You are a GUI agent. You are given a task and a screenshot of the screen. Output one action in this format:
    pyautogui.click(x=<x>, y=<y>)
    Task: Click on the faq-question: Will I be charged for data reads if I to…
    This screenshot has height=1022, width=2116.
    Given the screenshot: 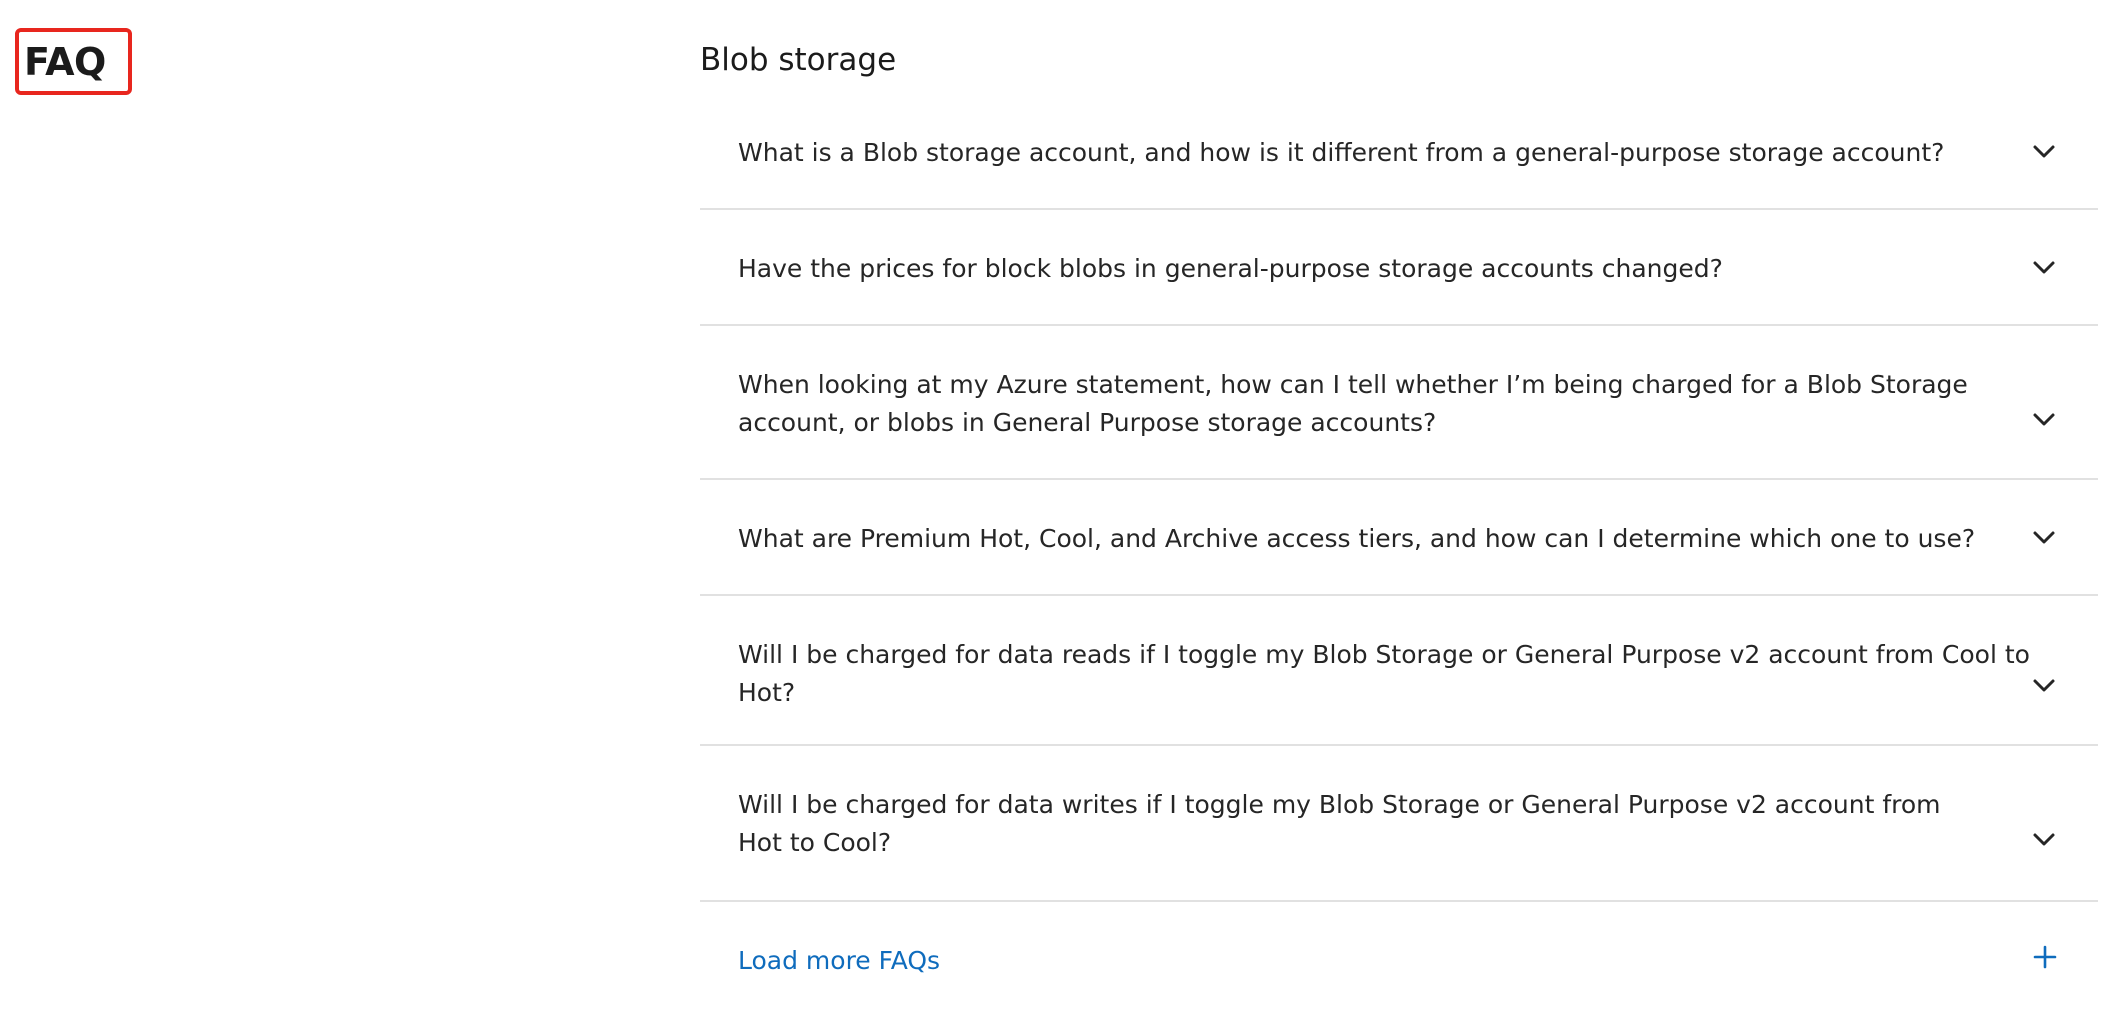 What is the action you would take?
    pyautogui.click(x=1384, y=673)
    